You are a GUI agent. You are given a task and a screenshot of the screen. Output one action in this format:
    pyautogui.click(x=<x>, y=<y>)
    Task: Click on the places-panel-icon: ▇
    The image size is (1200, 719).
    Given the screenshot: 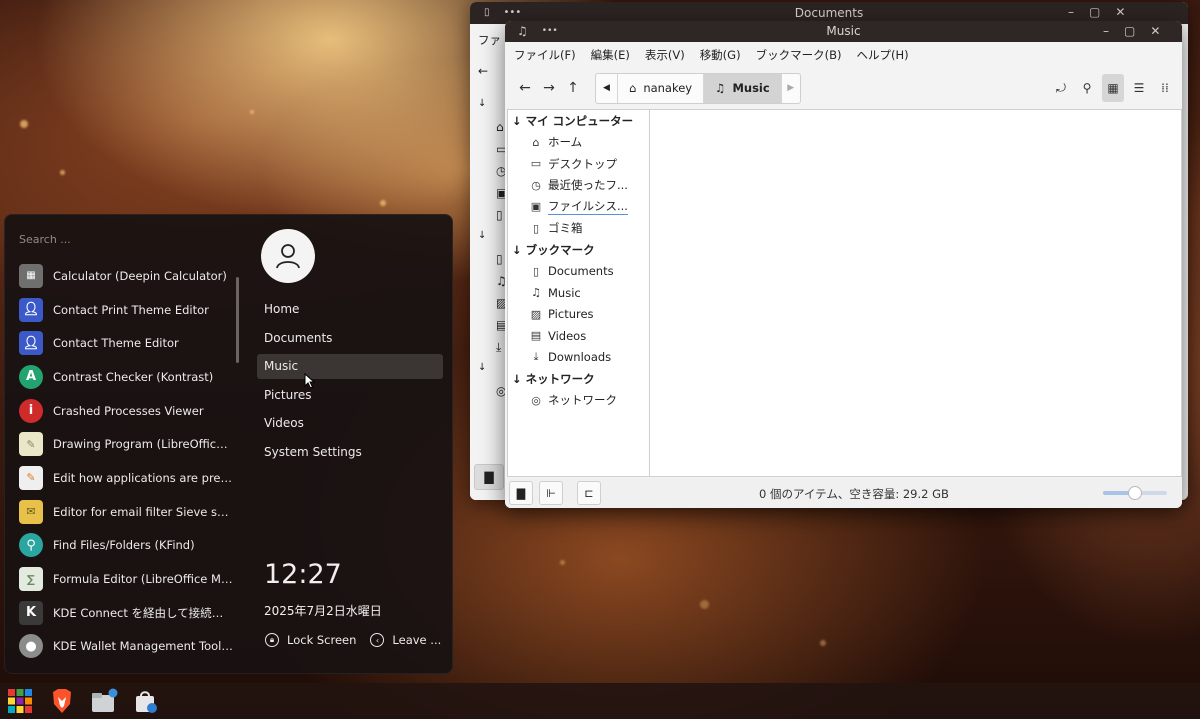 What is the action you would take?
    pyautogui.click(x=521, y=493)
    